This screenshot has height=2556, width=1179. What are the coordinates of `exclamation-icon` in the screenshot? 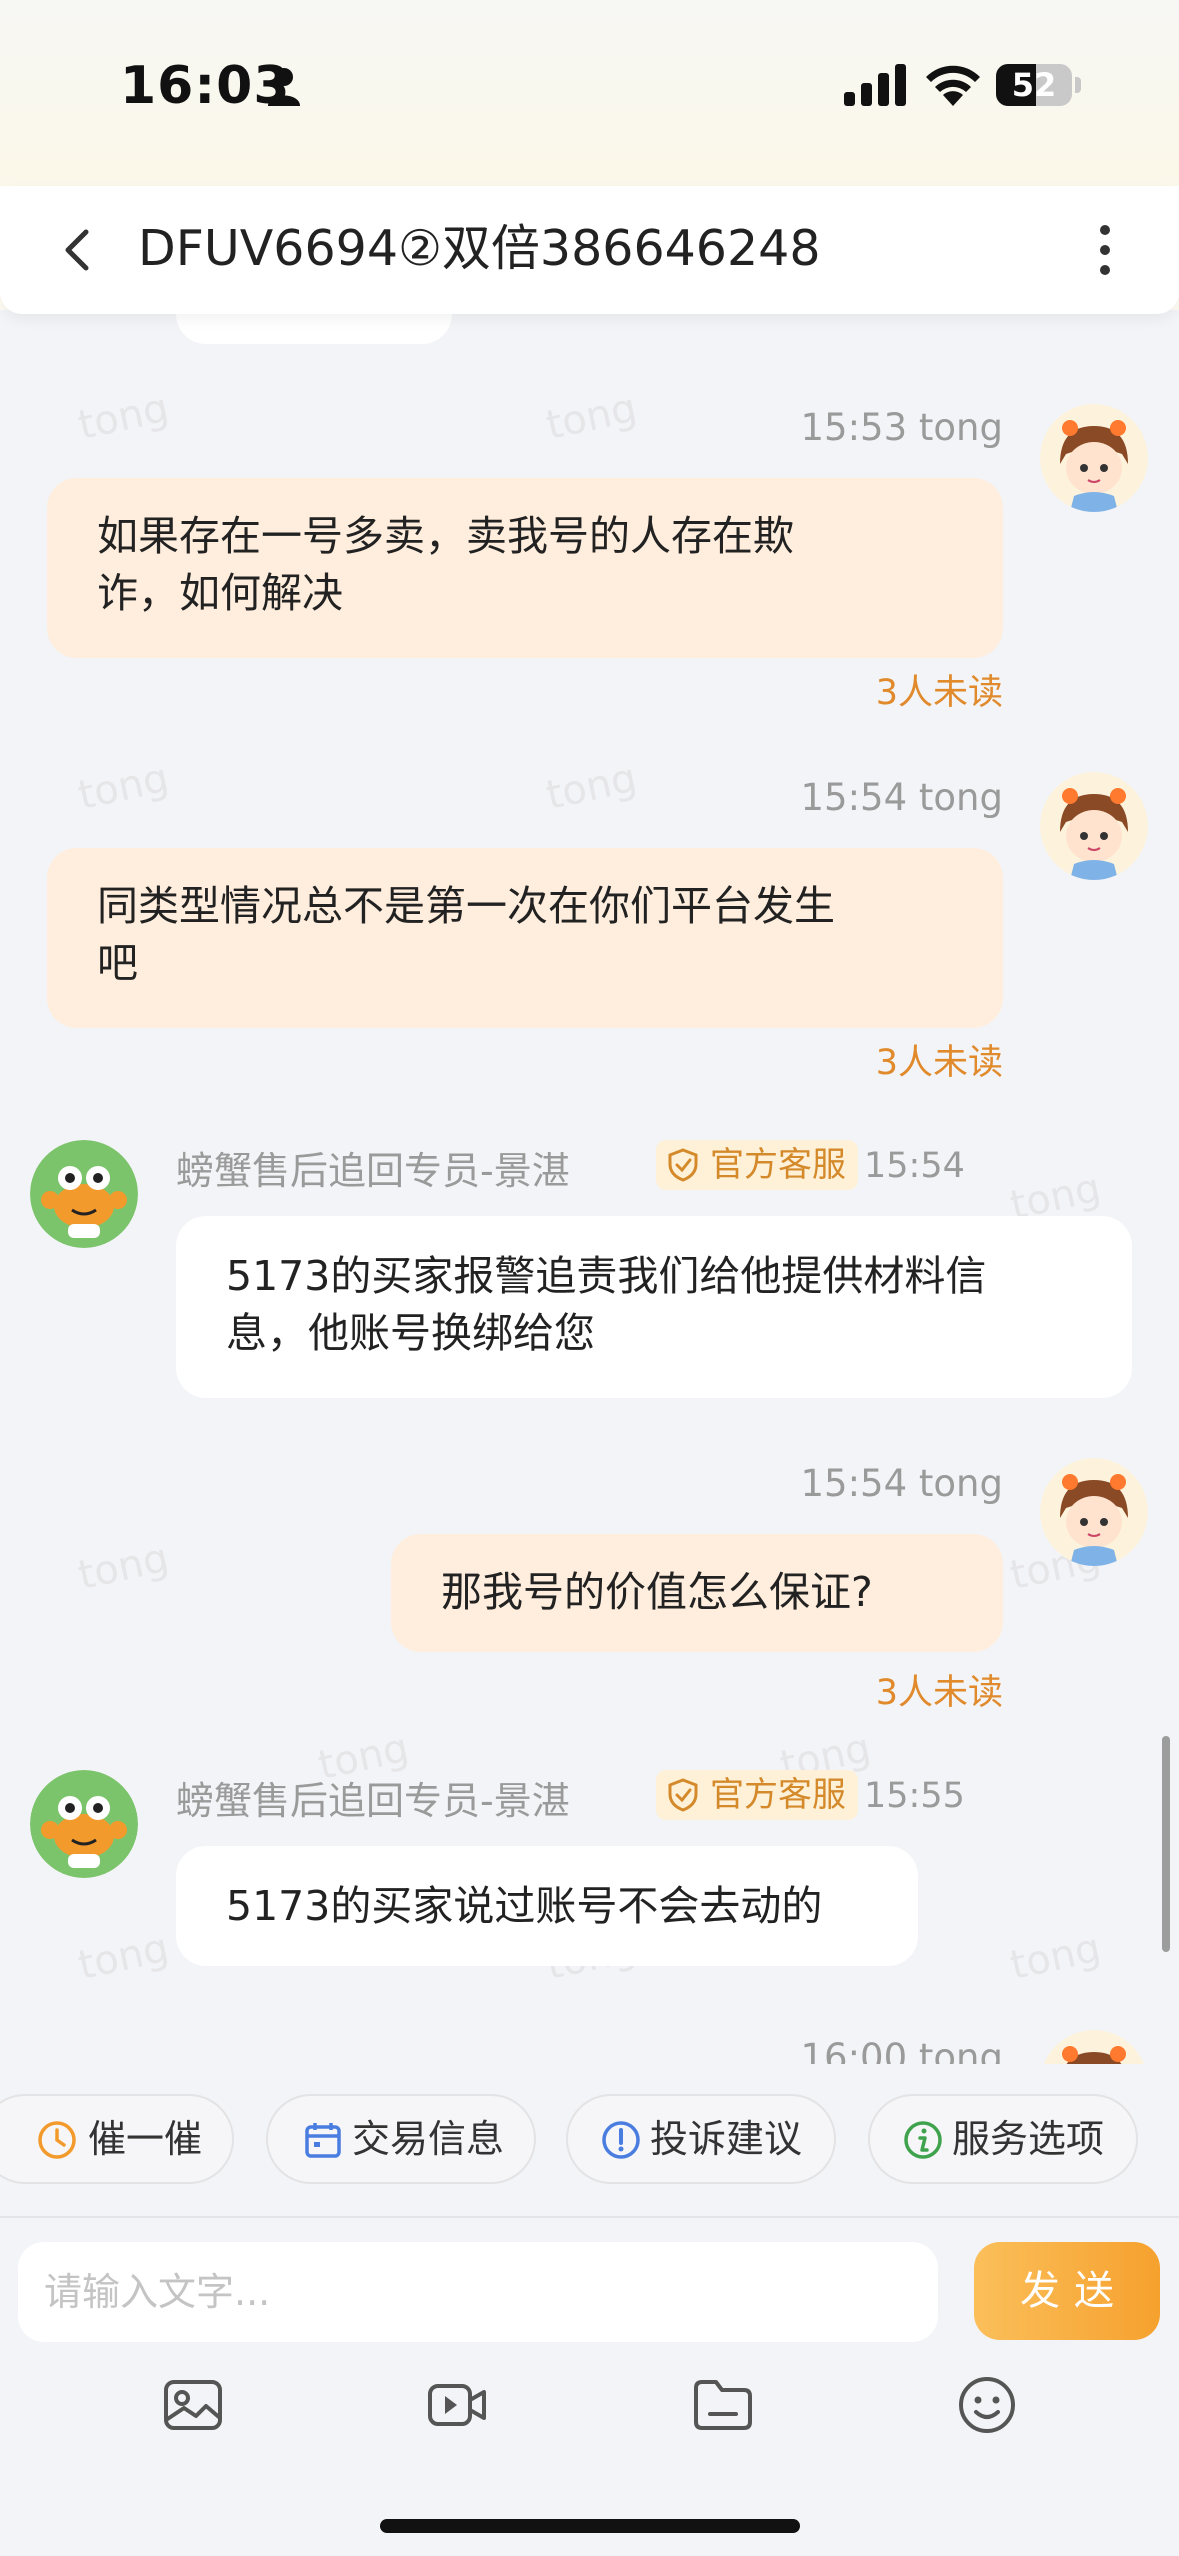 It's located at (621, 2140).